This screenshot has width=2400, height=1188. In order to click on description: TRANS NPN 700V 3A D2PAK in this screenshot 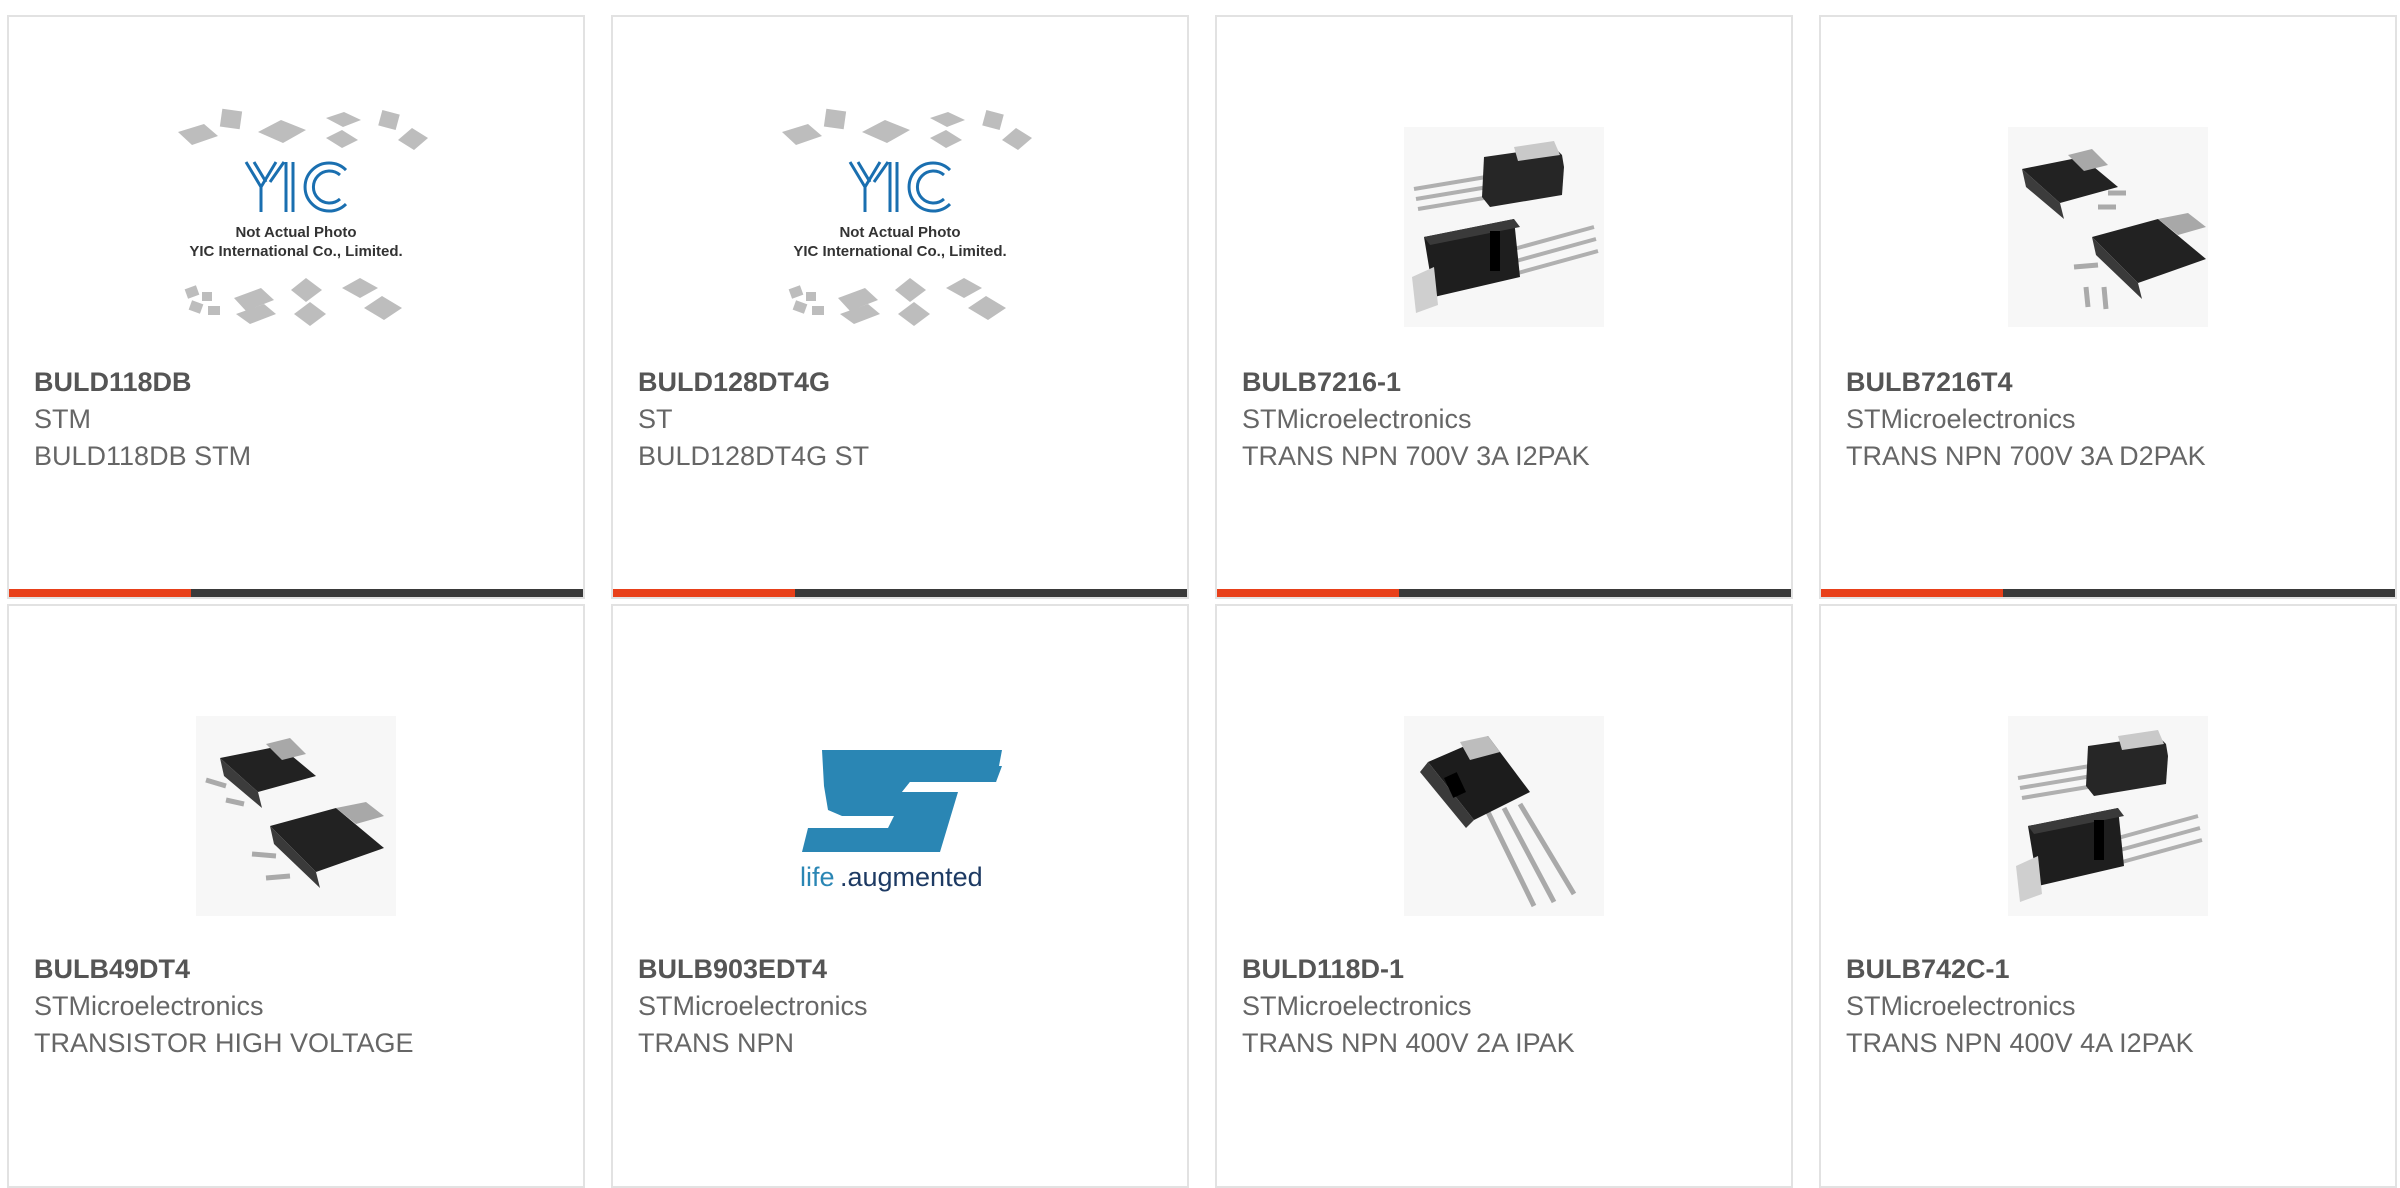, I will do `click(2026, 456)`.